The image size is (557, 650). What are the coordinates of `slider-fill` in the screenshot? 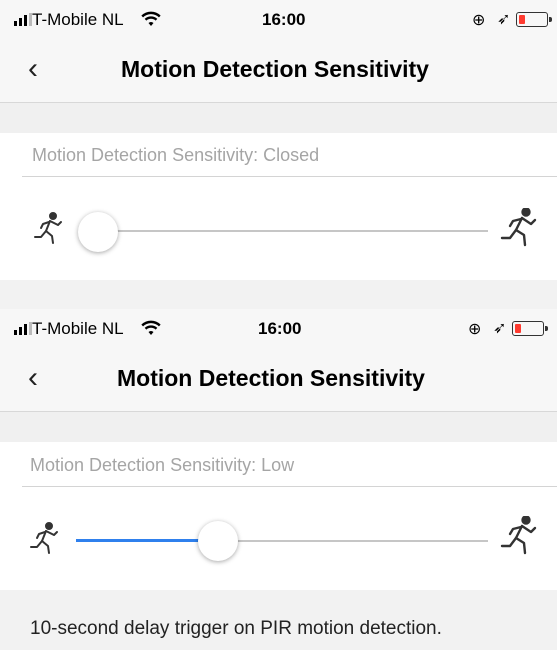 It's located at (146, 540).